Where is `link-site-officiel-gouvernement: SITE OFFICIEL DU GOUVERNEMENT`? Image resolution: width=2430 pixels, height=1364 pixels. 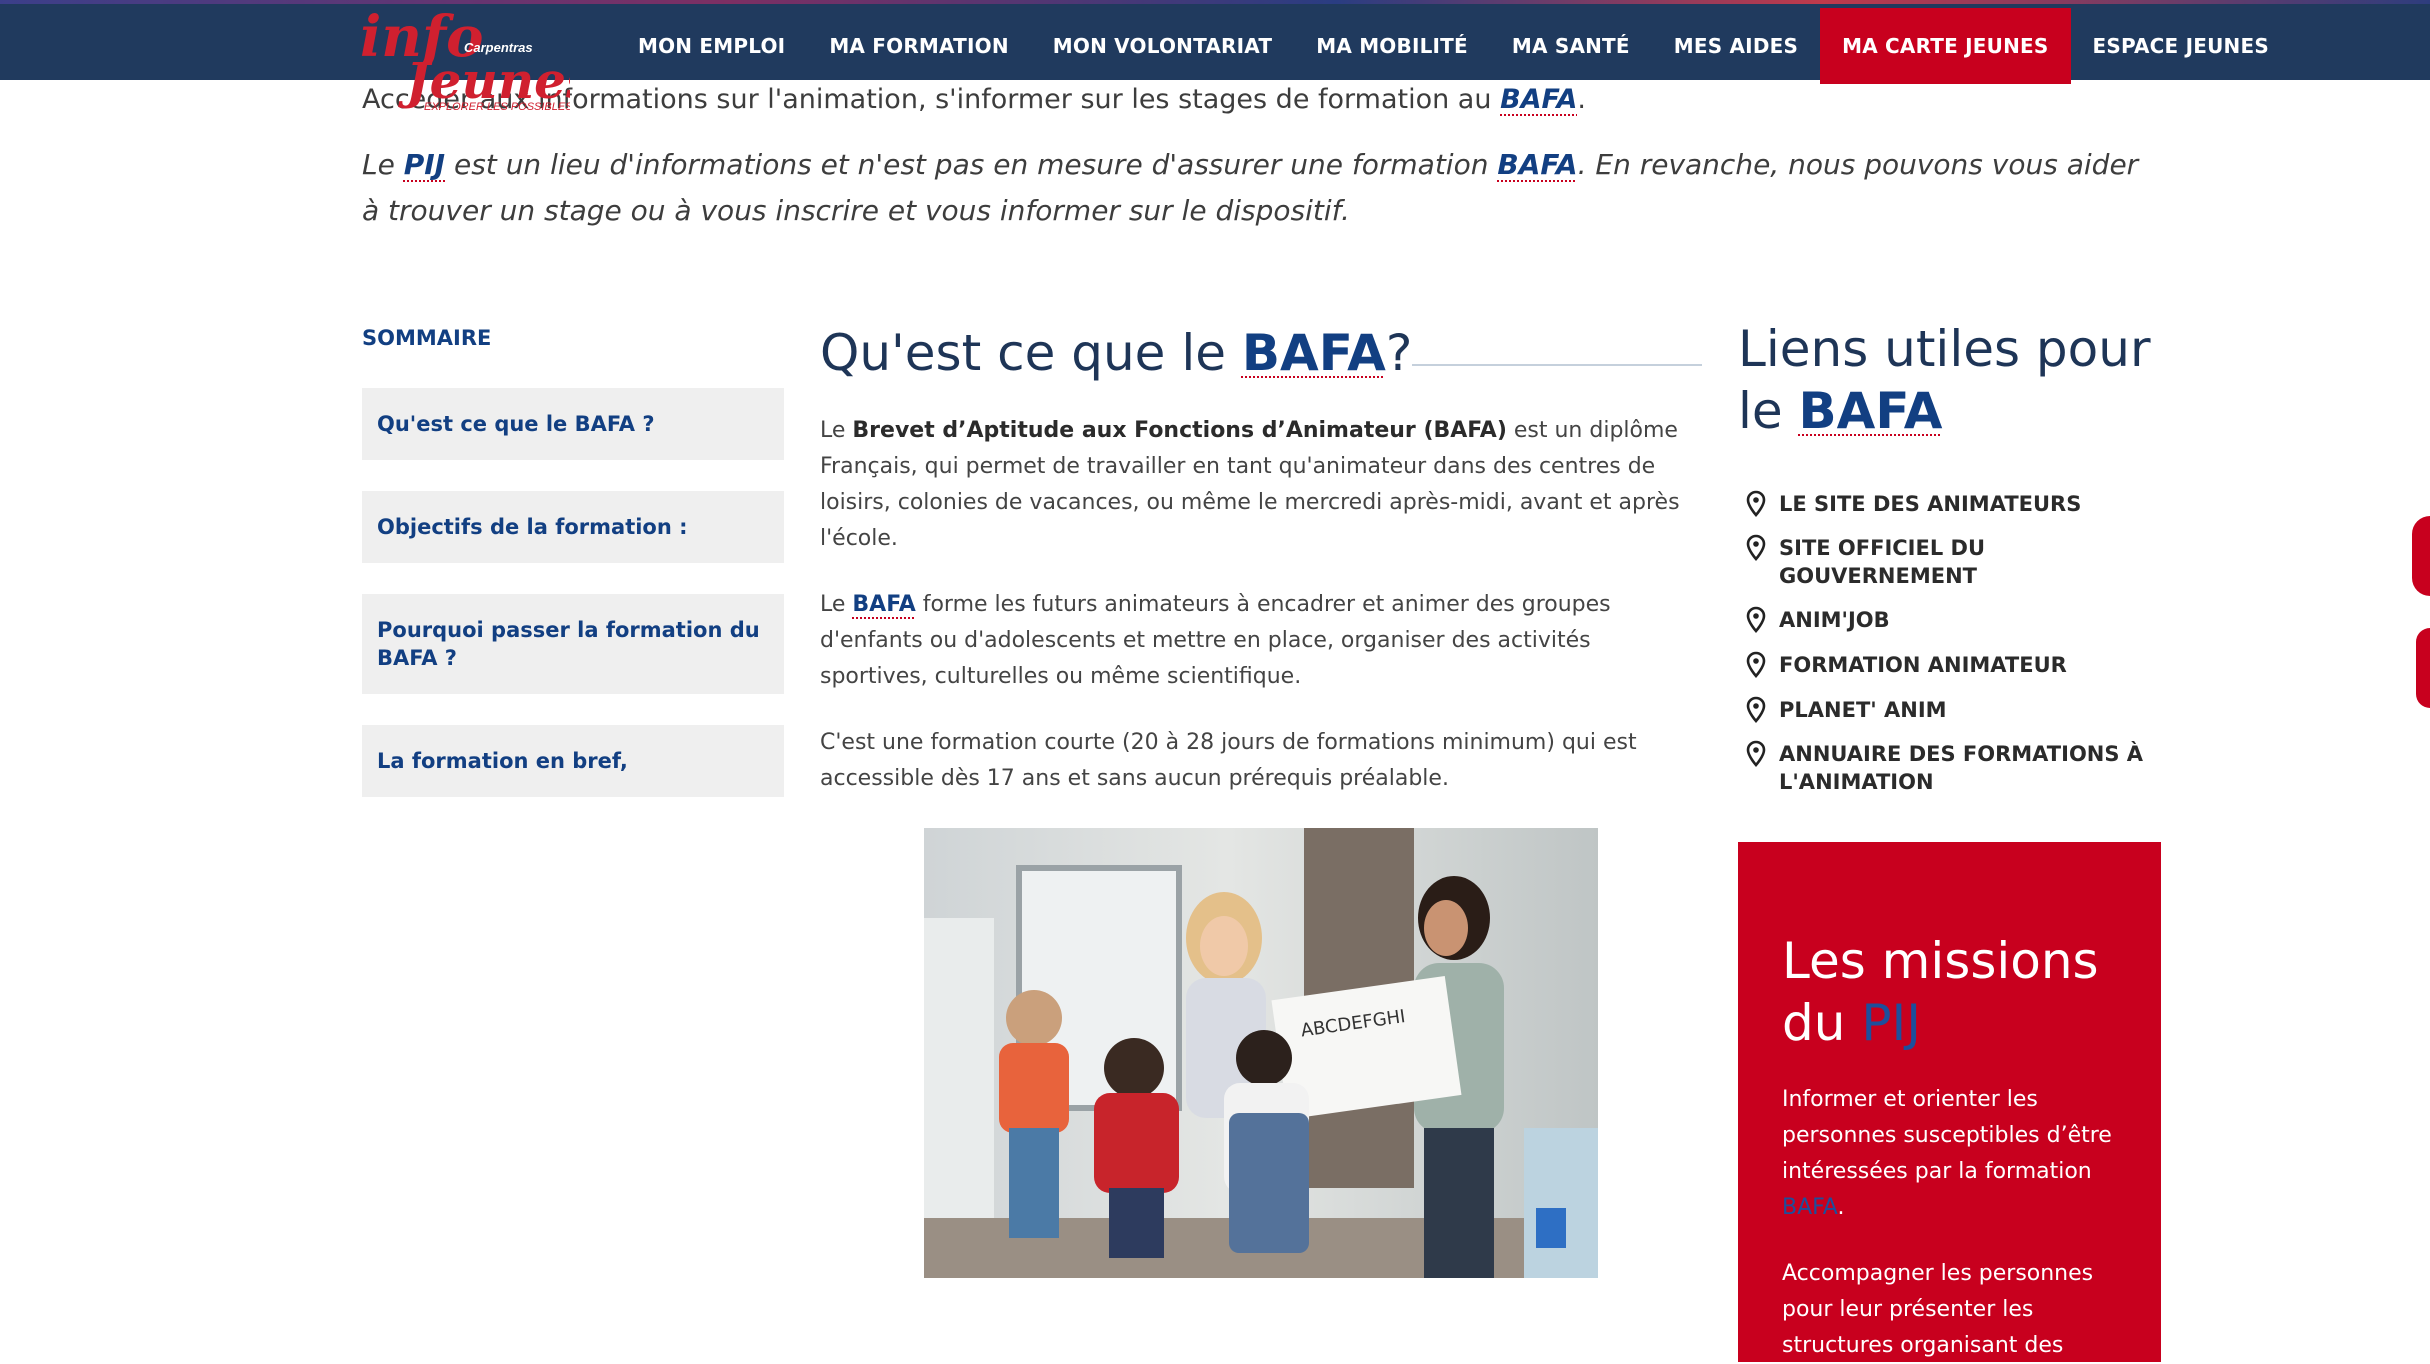 link-site-officiel-gouvernement: SITE OFFICIEL DU GOUVERNEMENT is located at coordinates (1965, 562).